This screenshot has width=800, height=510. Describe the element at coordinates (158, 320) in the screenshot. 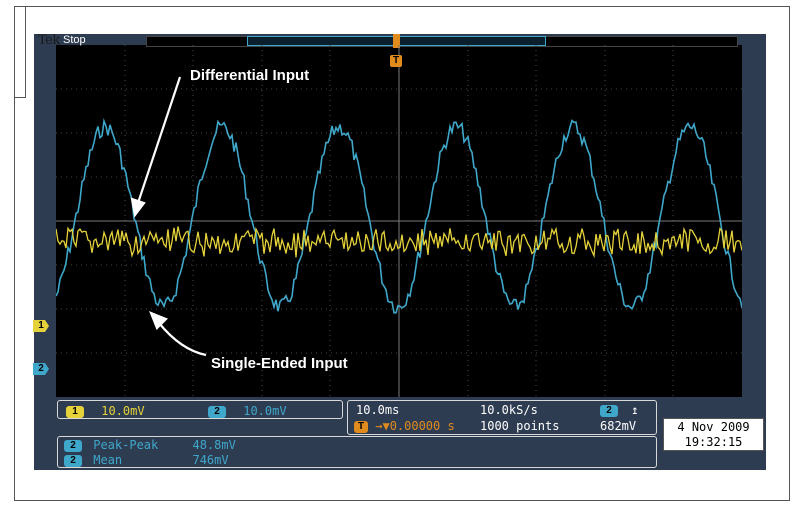

I see `single-ended-arrowhead` at that location.